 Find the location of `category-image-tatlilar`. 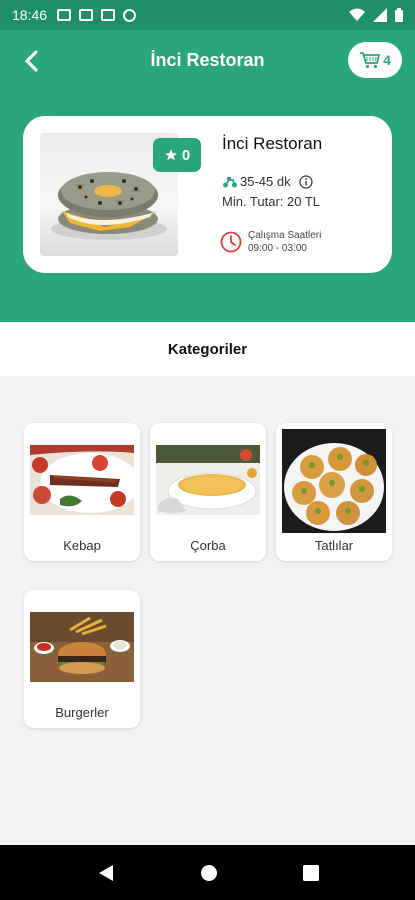

category-image-tatlilar is located at coordinates (334, 481).